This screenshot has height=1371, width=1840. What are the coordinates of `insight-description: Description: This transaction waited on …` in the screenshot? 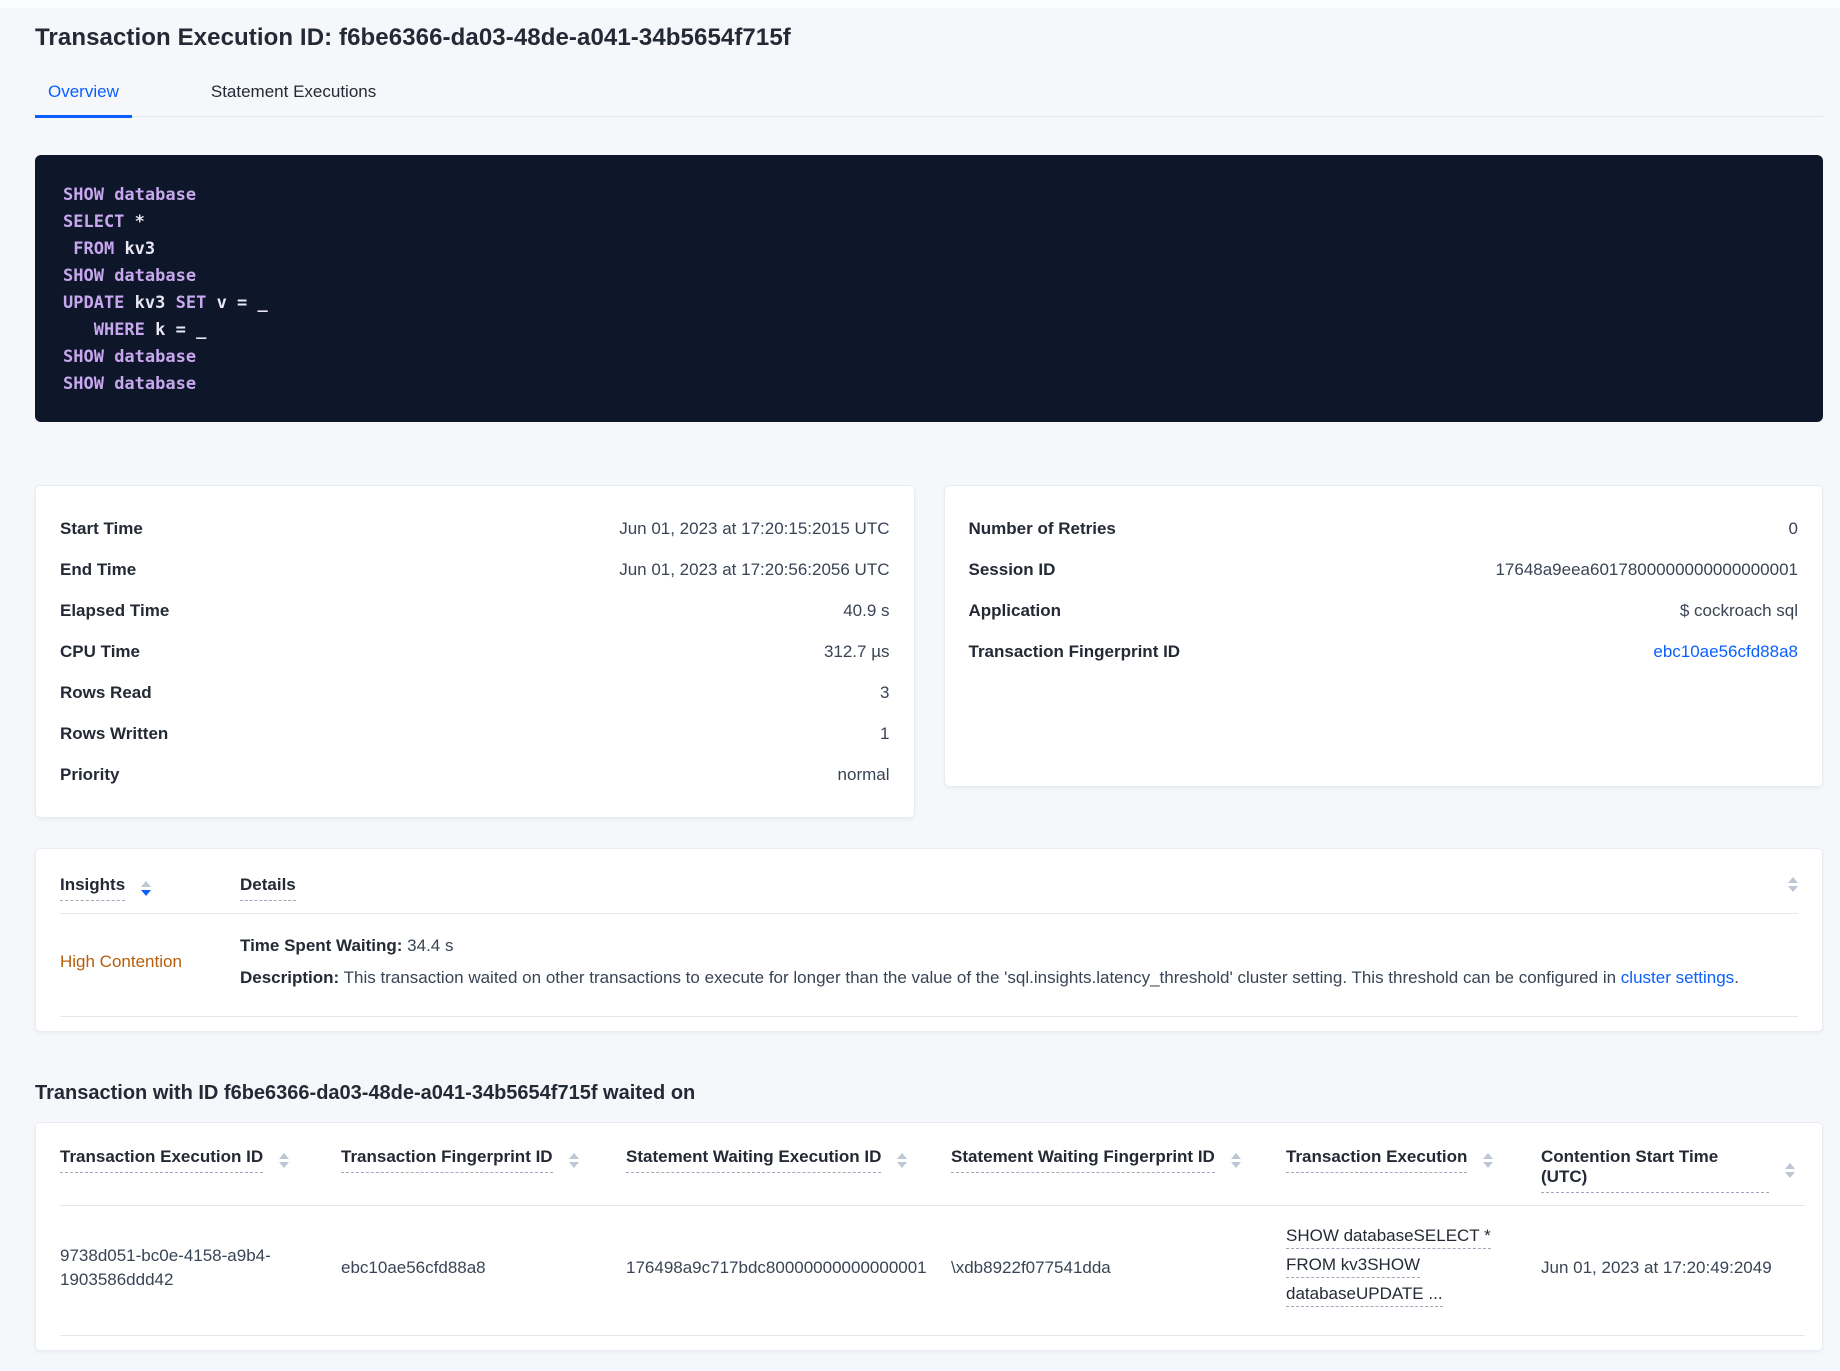 It's located at (989, 977).